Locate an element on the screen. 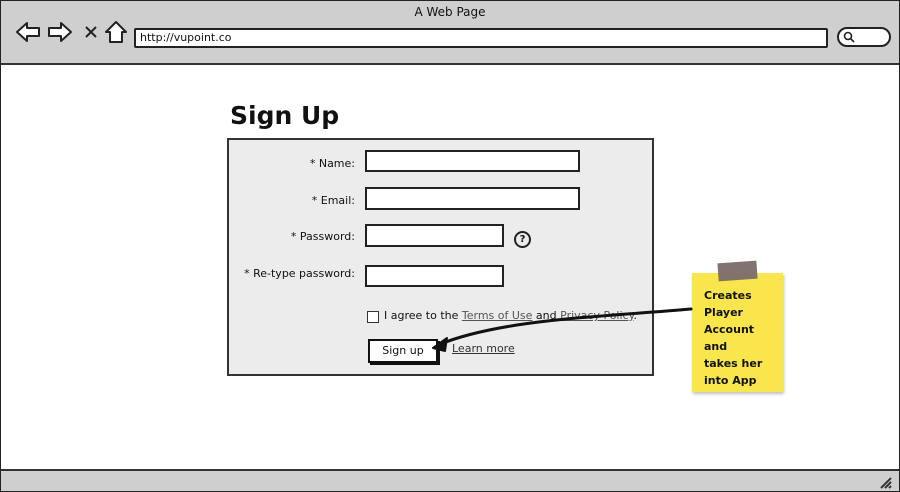  window-title: A Web Page is located at coordinates (450, 12).